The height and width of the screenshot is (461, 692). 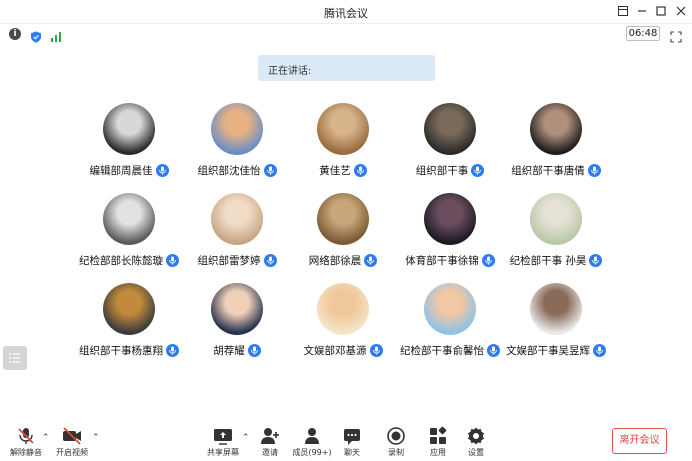 What do you see at coordinates (223, 452) in the screenshot?
I see `share-screen-label: 共享屏幕` at bounding box center [223, 452].